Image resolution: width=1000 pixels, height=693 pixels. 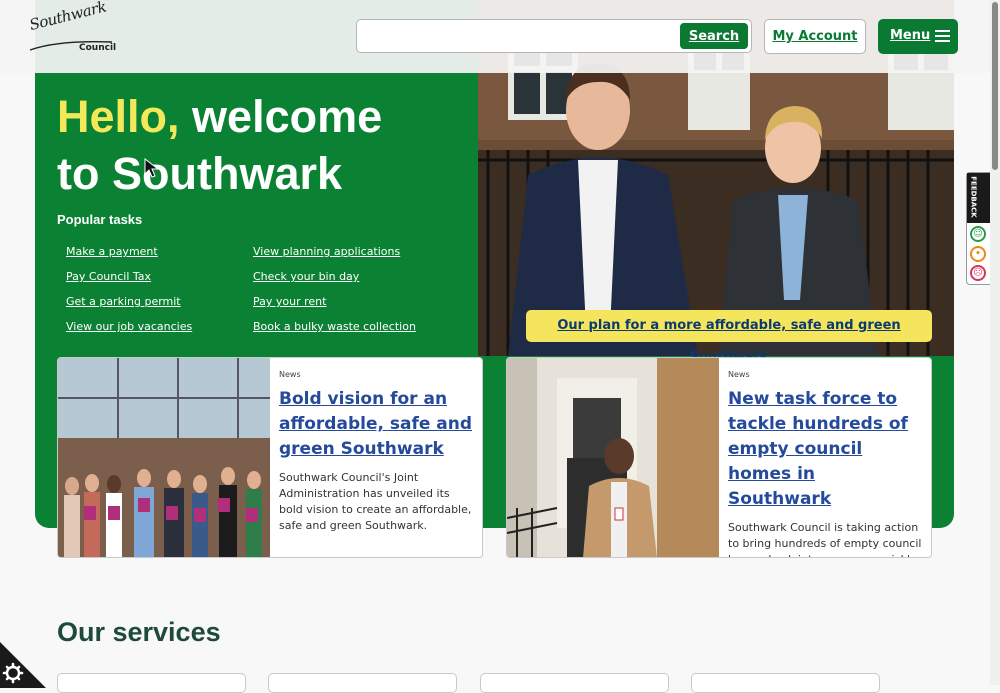 I want to click on task-link-bulky-waste: Book a bulky waste collection, so click(x=353, y=327).